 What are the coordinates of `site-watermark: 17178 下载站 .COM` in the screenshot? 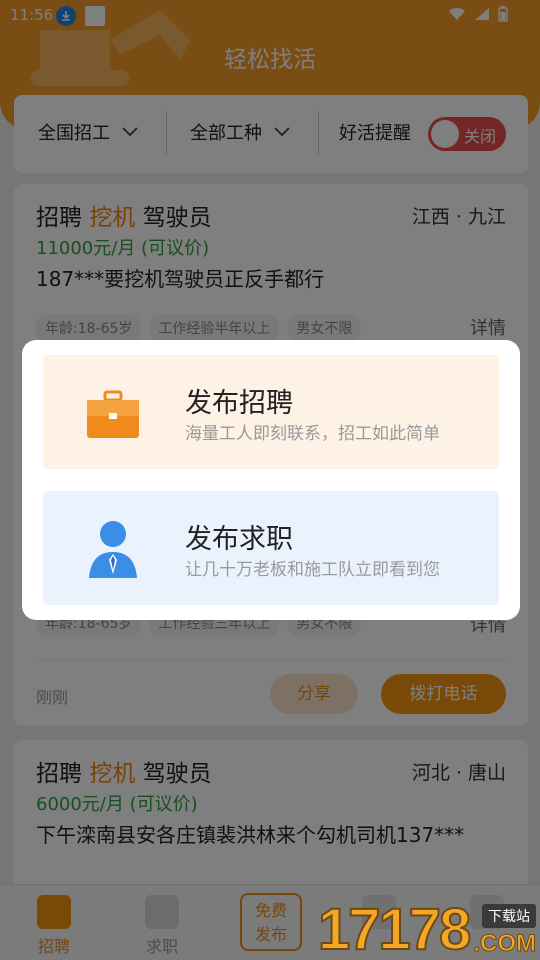 It's located at (428, 928).